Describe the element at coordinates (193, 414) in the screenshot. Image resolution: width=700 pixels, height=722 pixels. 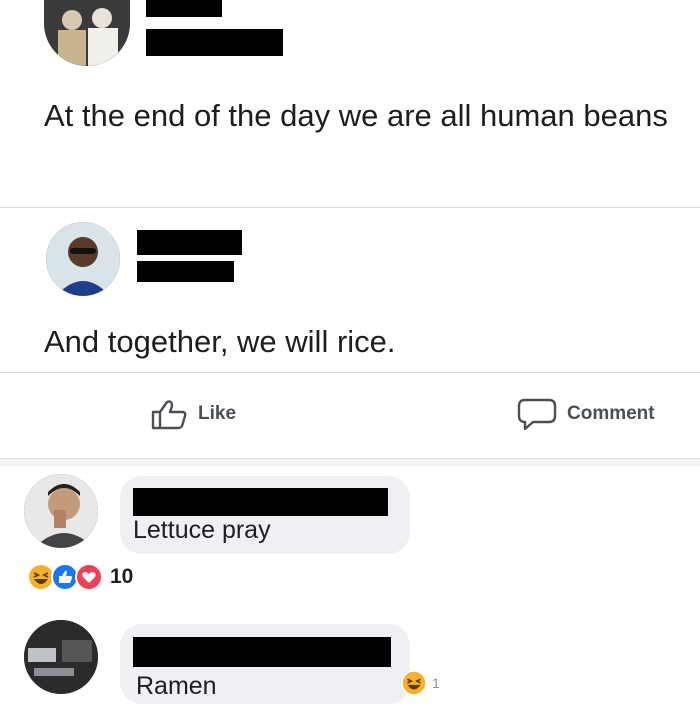
I see `like-button: Like` at that location.